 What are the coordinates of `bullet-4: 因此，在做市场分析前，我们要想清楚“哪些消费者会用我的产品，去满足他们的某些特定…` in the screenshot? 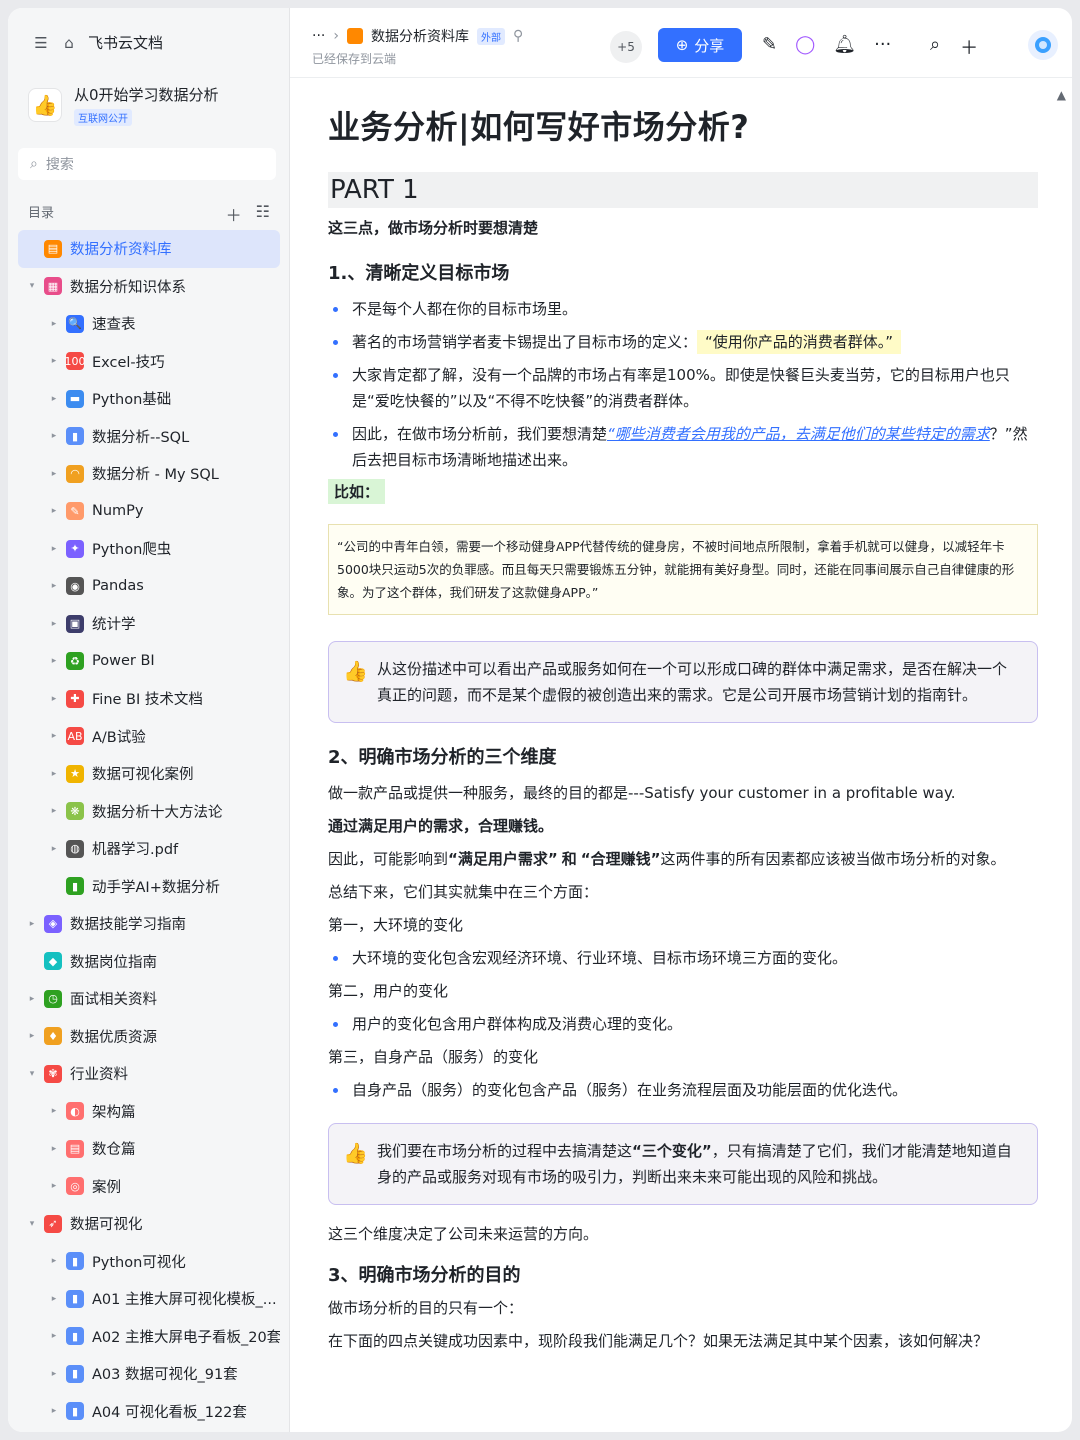 It's located at (683, 447).